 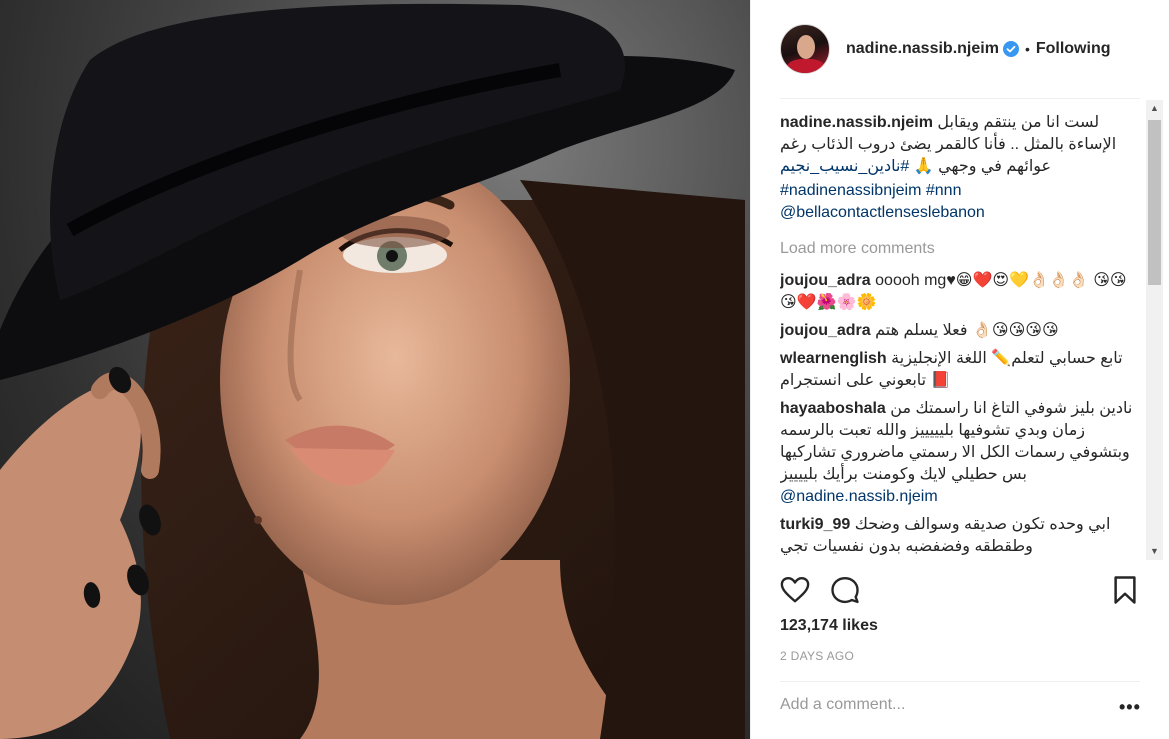 What do you see at coordinates (833, 408) in the screenshot?
I see `comment-username: hayaaboshala` at bounding box center [833, 408].